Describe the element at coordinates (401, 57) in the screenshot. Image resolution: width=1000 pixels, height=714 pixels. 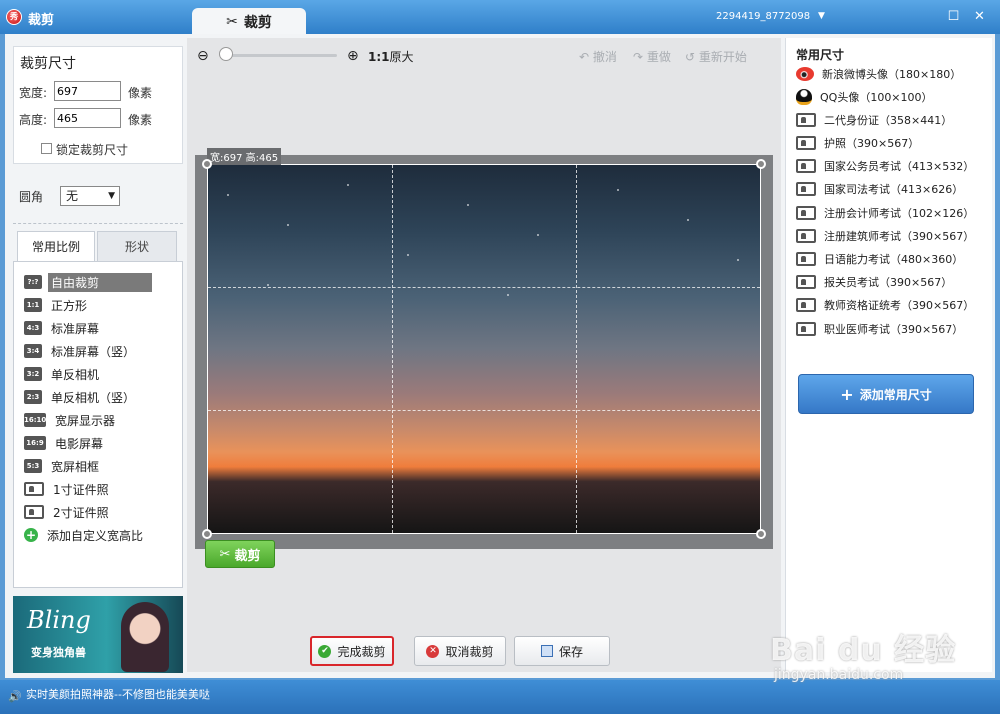
I see `original-label: 原大` at that location.